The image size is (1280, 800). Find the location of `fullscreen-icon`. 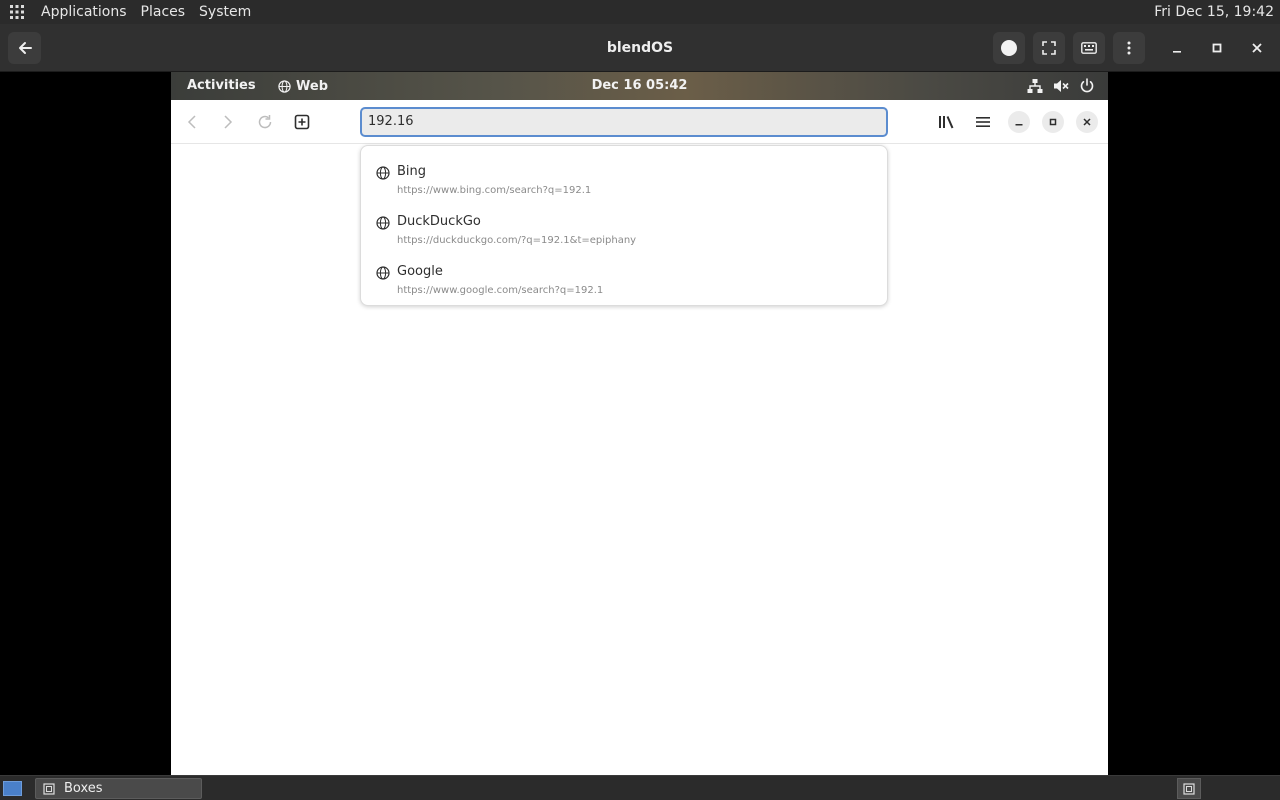

fullscreen-icon is located at coordinates (1049, 48).